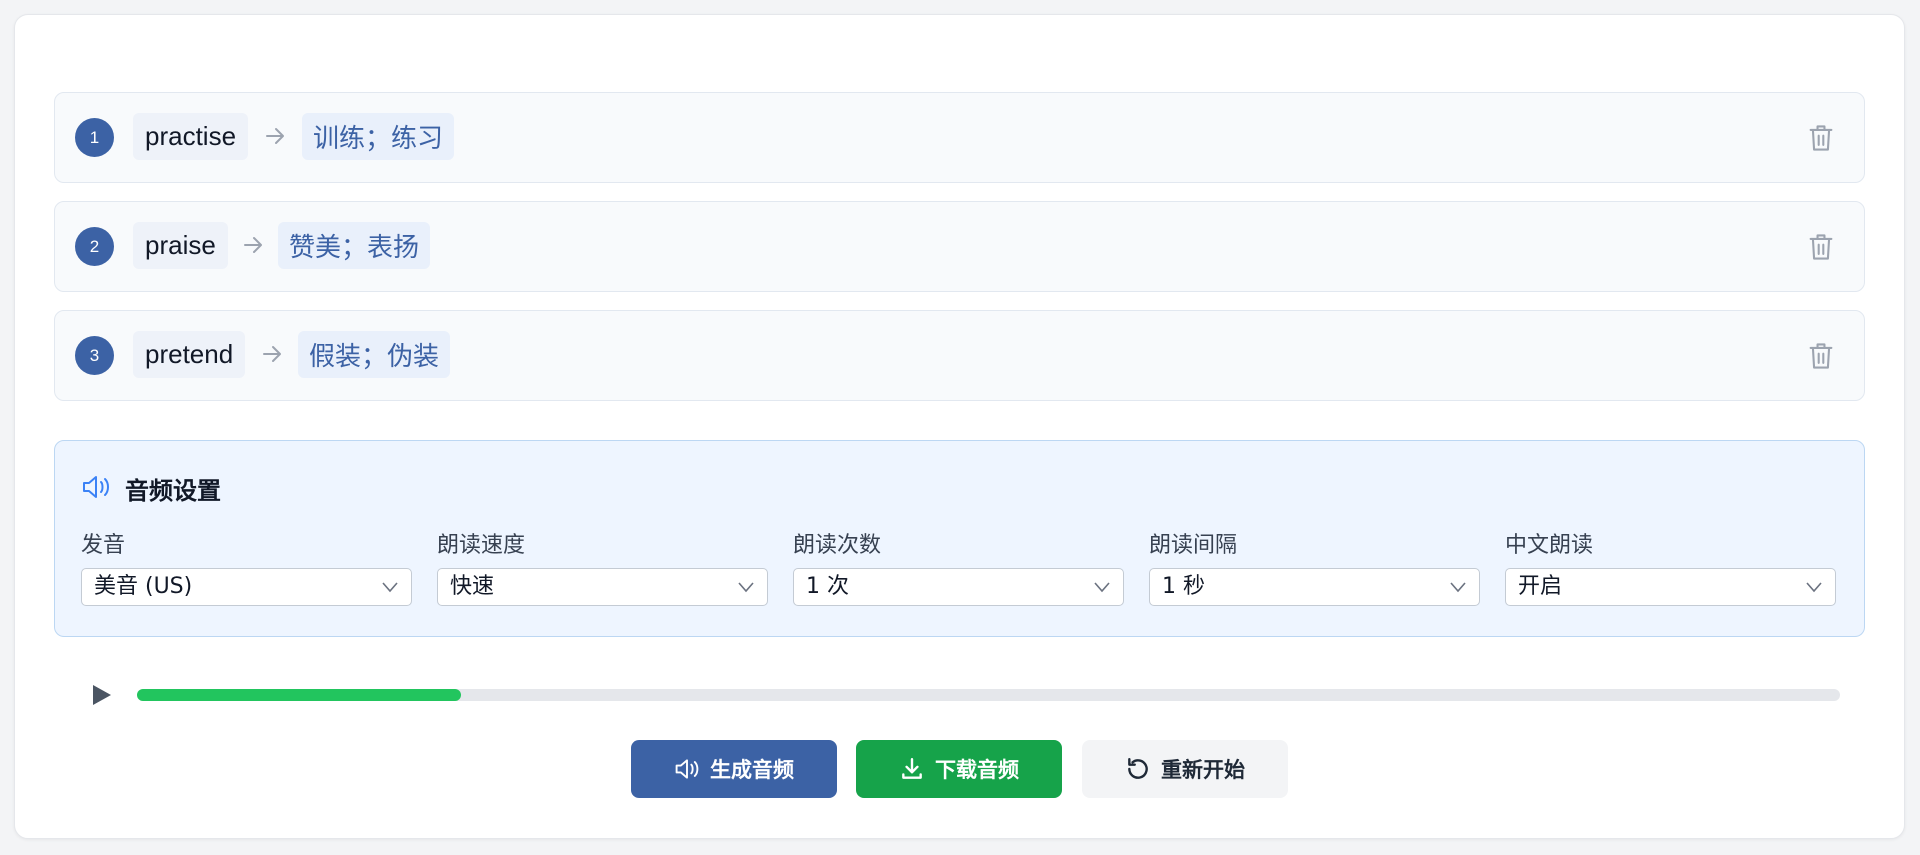 This screenshot has width=1920, height=855. I want to click on english-word: practise, so click(191, 136).